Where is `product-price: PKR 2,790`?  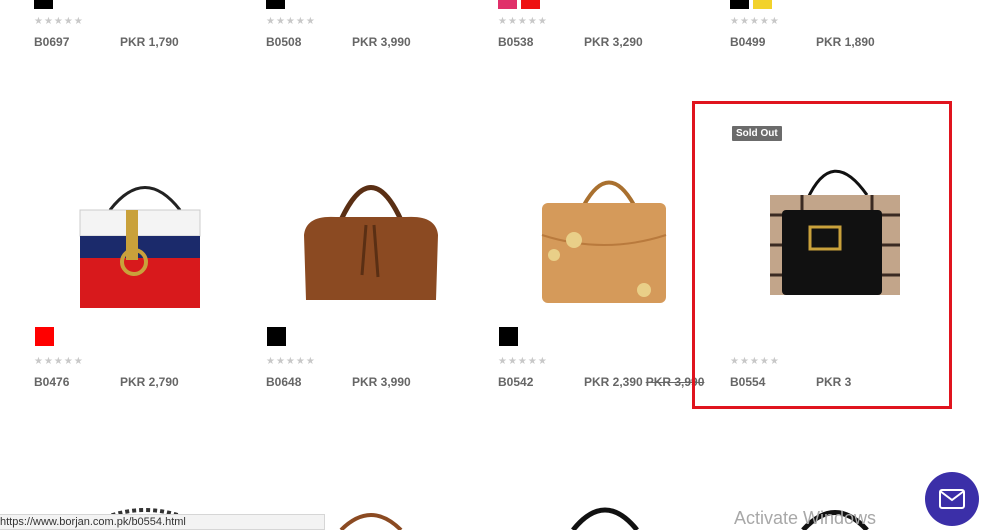
product-price: PKR 2,790 is located at coordinates (149, 382).